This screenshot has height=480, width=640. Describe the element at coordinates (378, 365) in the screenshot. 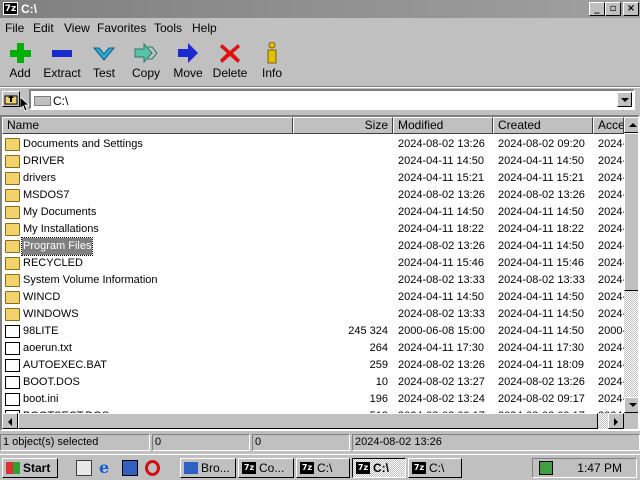

I see `row-size: 259` at that location.